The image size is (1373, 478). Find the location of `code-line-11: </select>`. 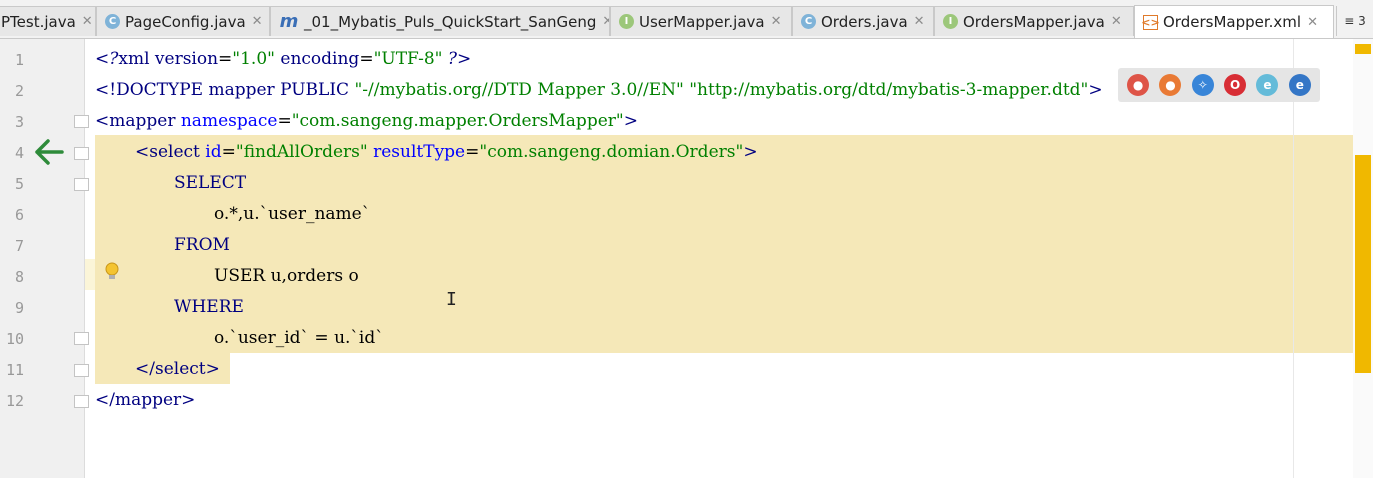

code-line-11: </select> is located at coordinates (177, 369).